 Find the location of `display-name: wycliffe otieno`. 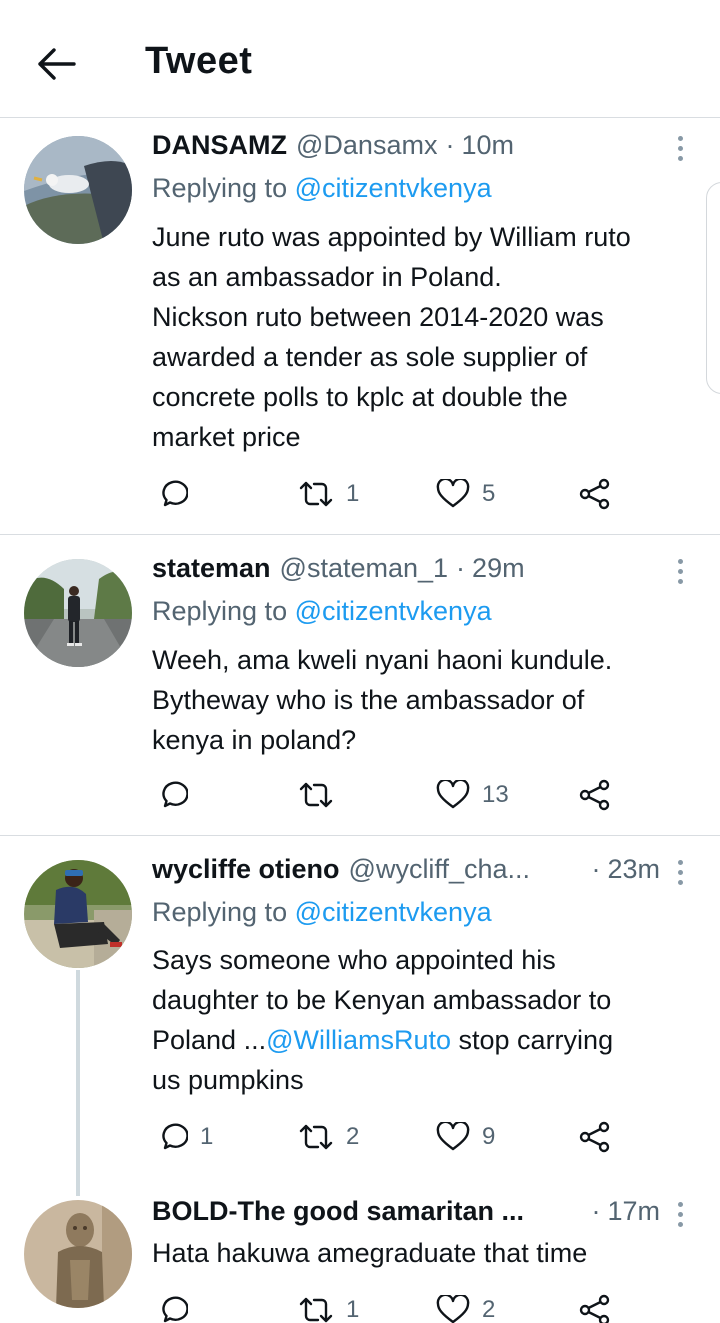

display-name: wycliffe otieno is located at coordinates (246, 869).